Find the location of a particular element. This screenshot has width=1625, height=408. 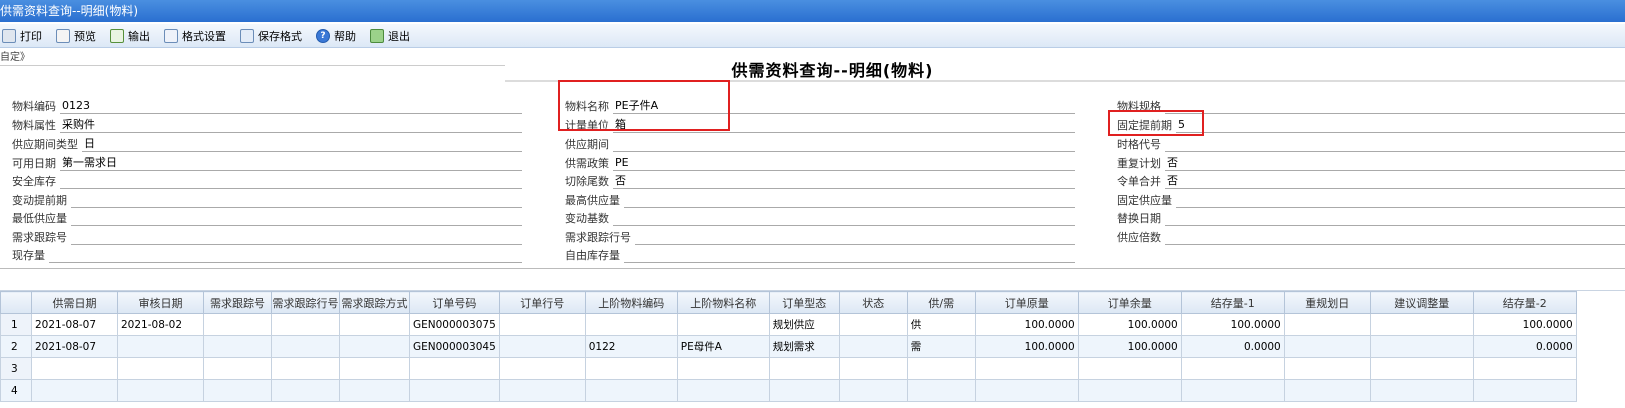

column-header: 供/需 is located at coordinates (941, 302).